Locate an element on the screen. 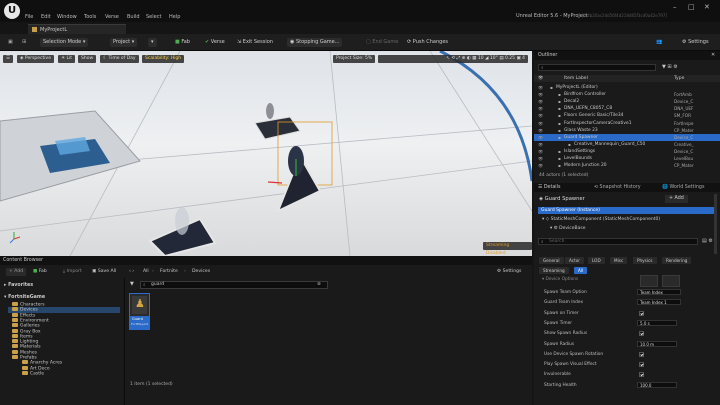 The height and width of the screenshot is (405, 720). instance-row: Guard Spawner (Instance) is located at coordinates (626, 210).